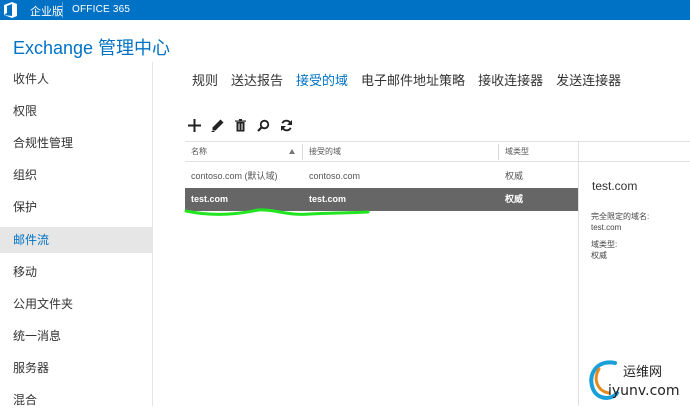 The image size is (690, 413). Describe the element at coordinates (76, 368) in the screenshot. I see `sidebar-item-servers: 服务器` at that location.